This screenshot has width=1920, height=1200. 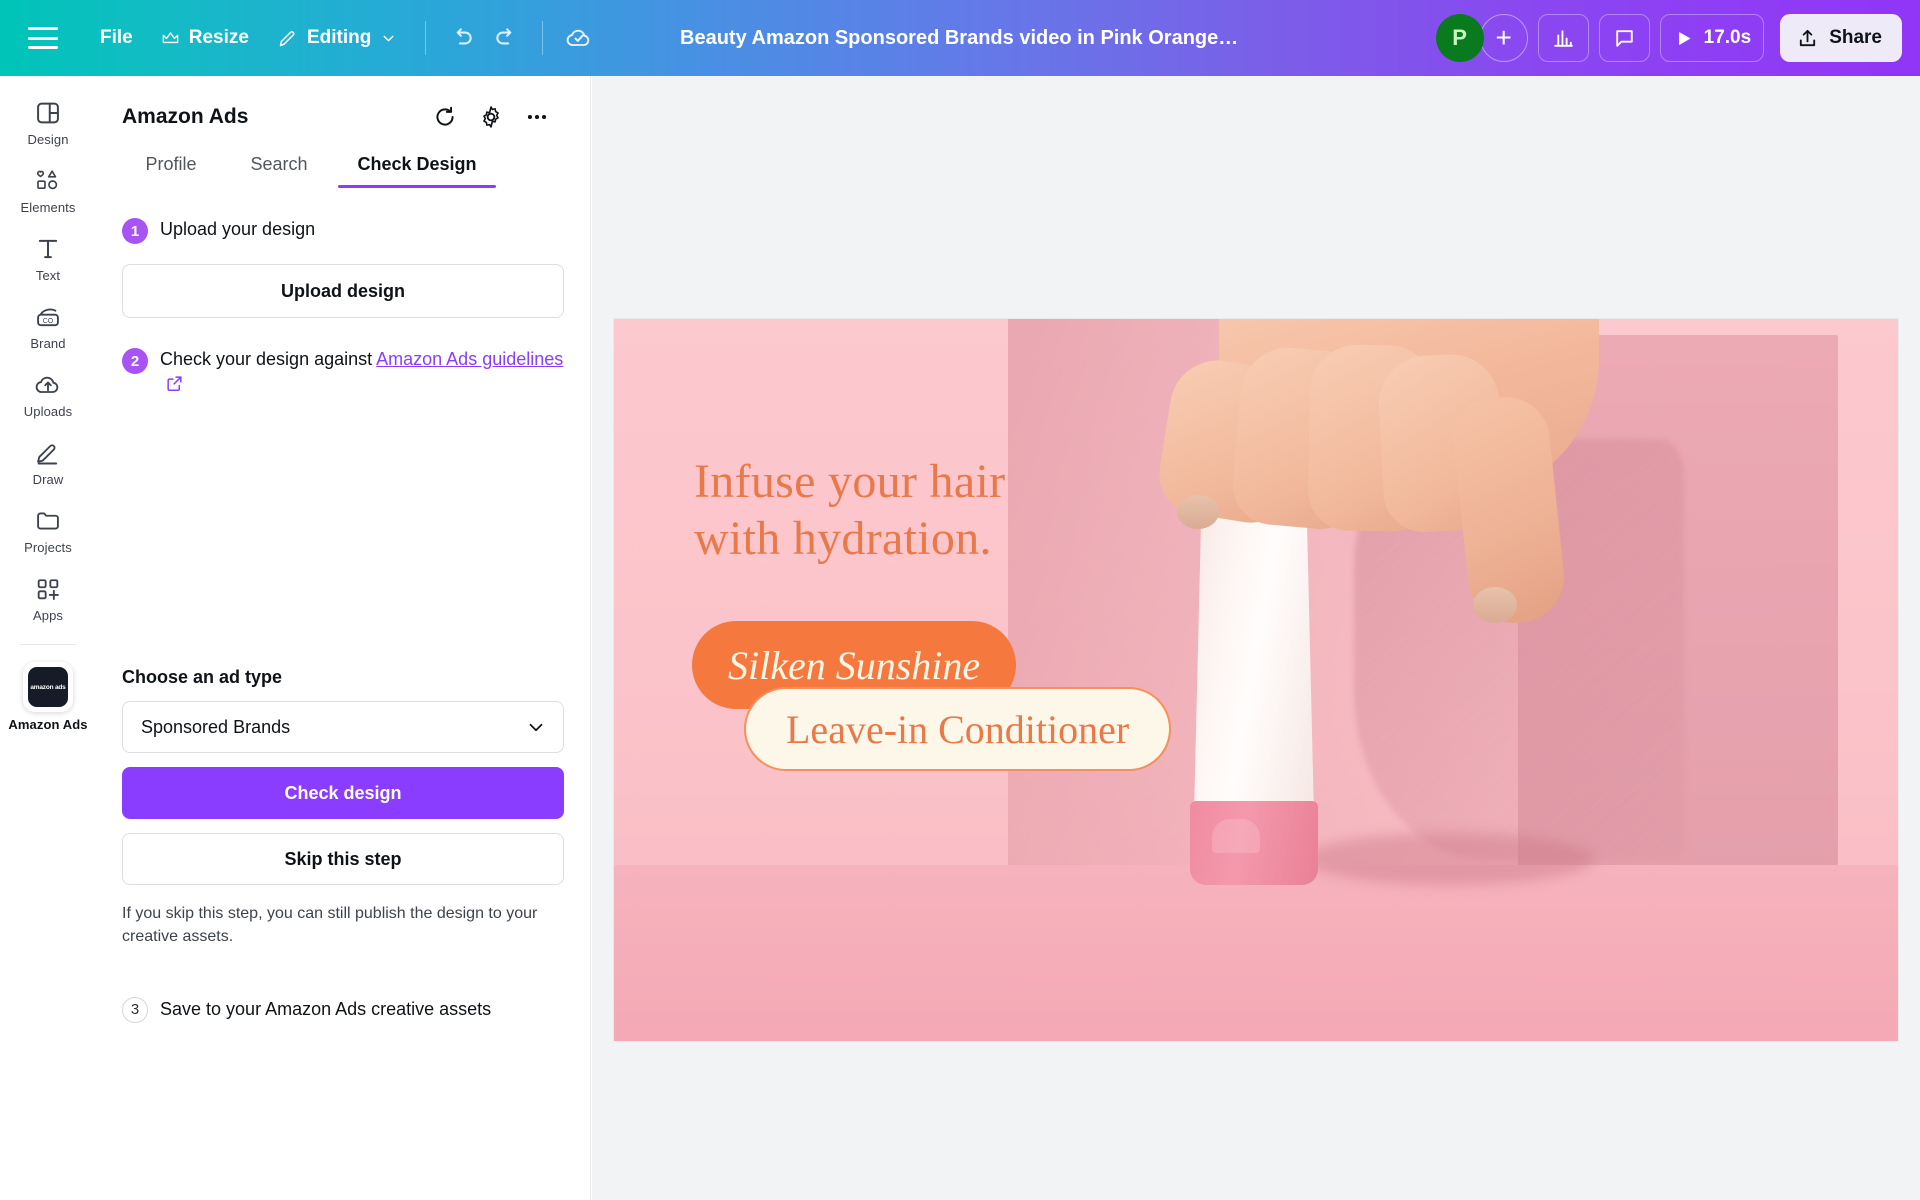 What do you see at coordinates (343, 793) in the screenshot?
I see `check-design-button: Check design` at bounding box center [343, 793].